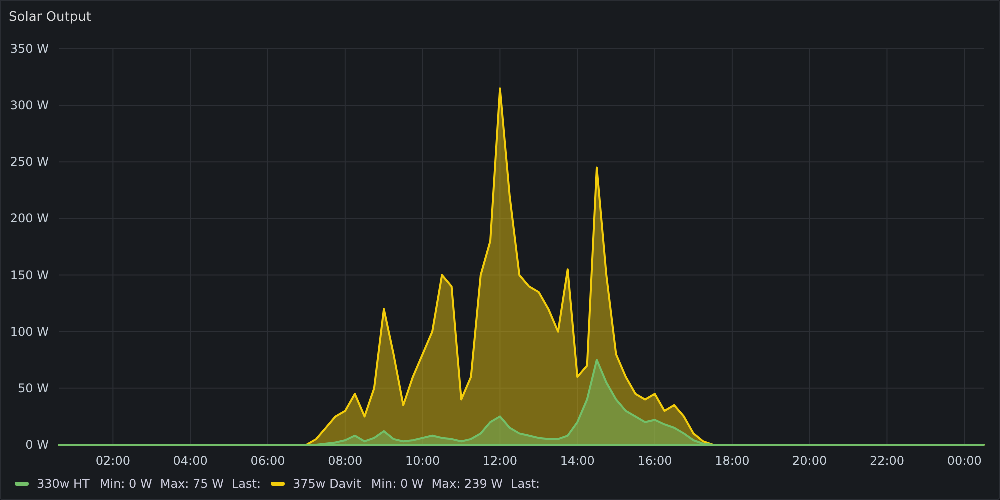 This screenshot has width=1000, height=500. Describe the element at coordinates (345, 461) in the screenshot. I see `x-axis-label: 08:00` at that location.